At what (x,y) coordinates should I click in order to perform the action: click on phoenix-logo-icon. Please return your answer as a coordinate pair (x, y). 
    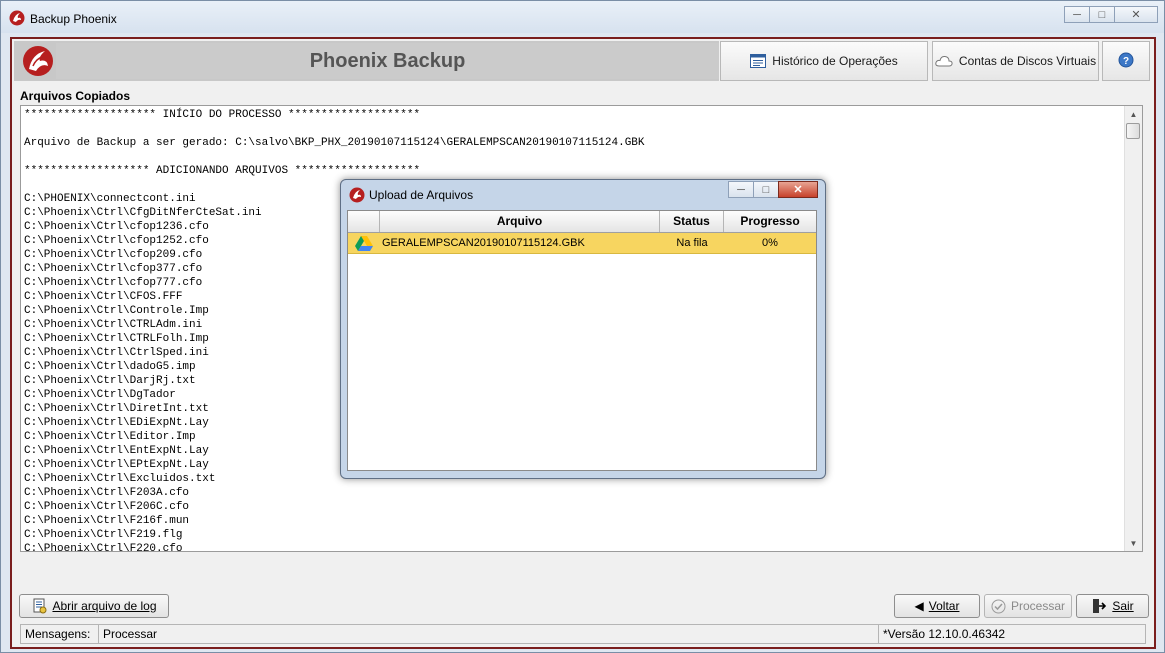
    Looking at the image, I should click on (38, 61).